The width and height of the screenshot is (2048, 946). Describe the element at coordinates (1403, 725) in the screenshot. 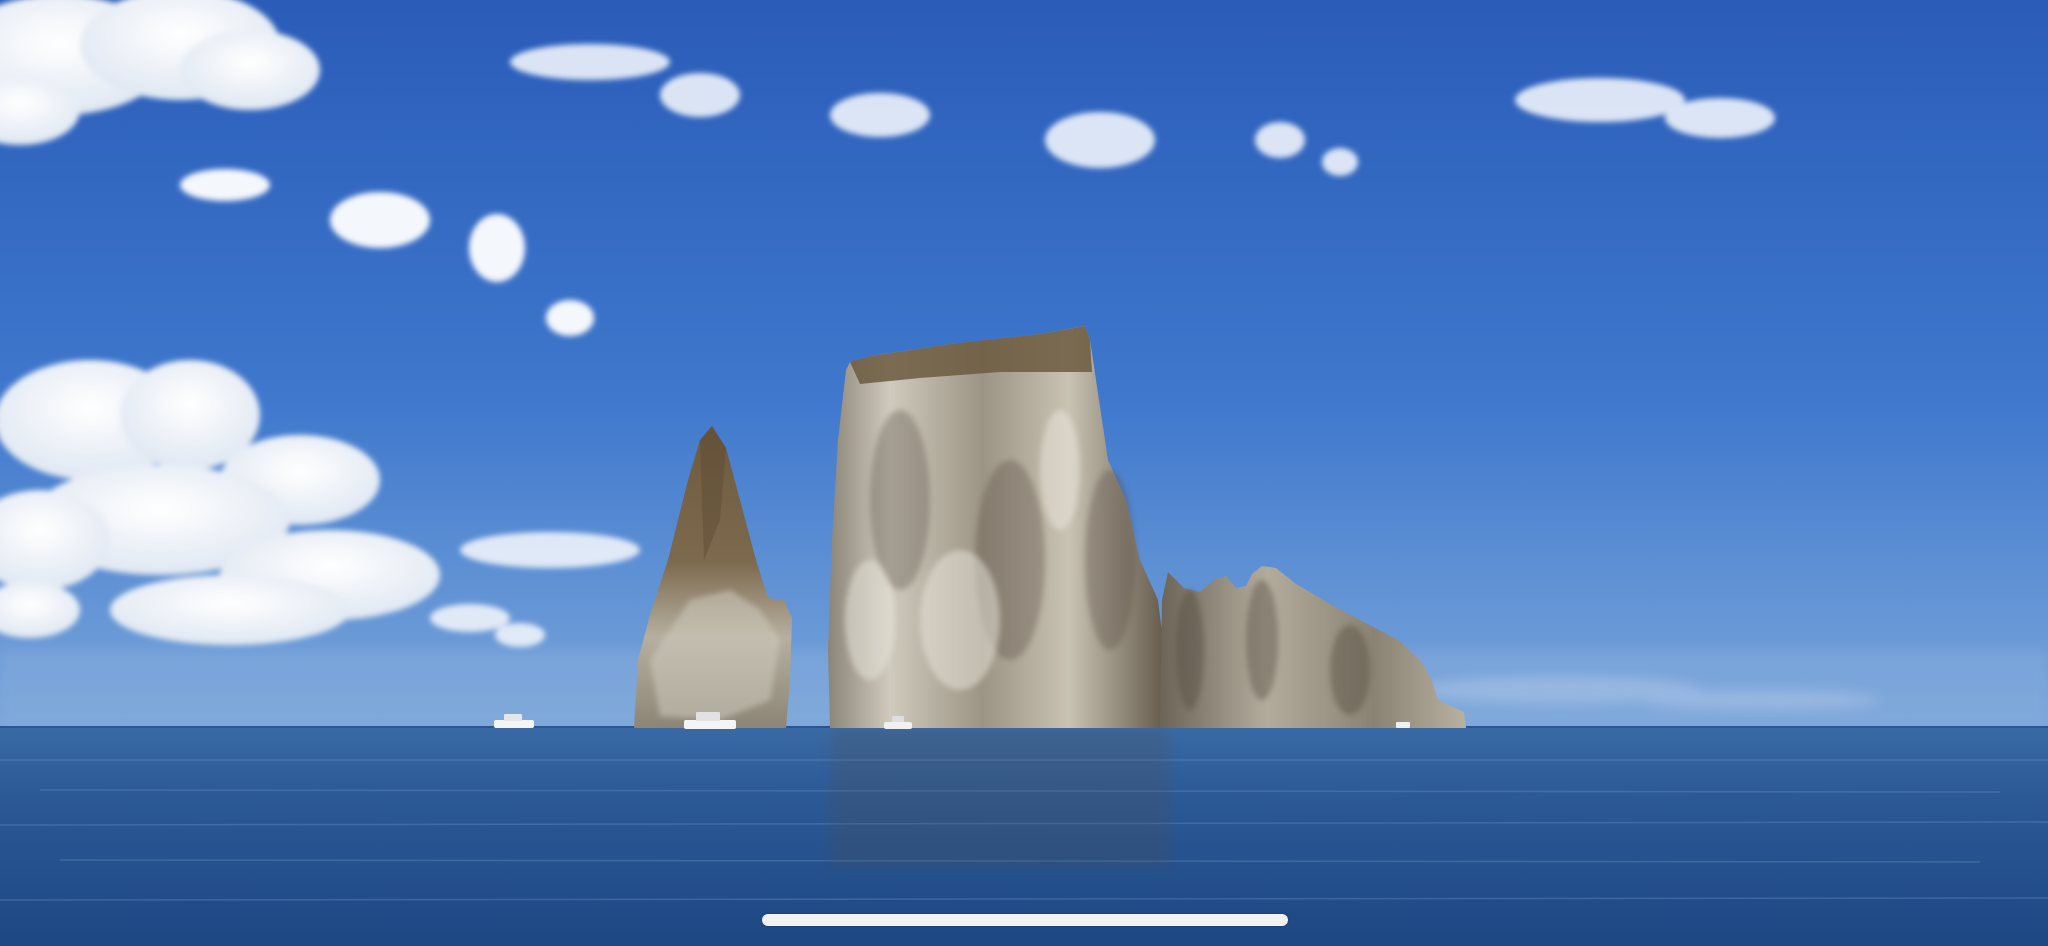

I see `boat-right` at that location.